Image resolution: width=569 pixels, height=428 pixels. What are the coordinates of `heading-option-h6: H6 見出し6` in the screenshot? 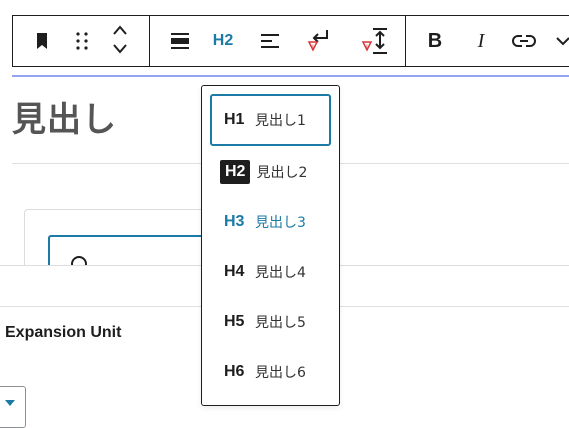 It's located at (270, 372).